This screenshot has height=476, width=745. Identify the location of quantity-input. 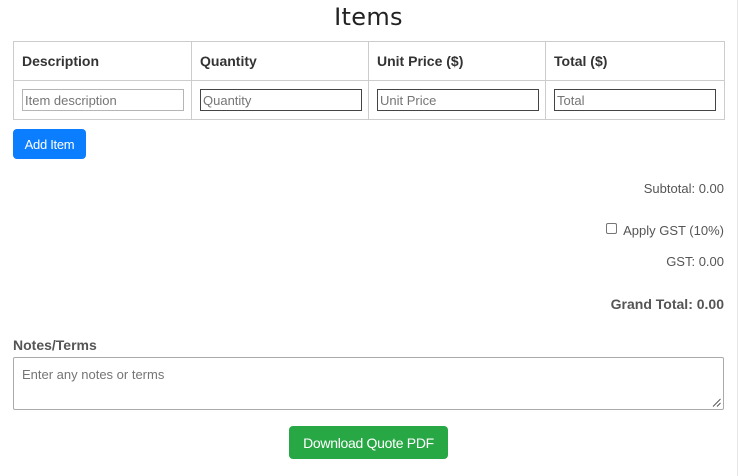
(281, 100).